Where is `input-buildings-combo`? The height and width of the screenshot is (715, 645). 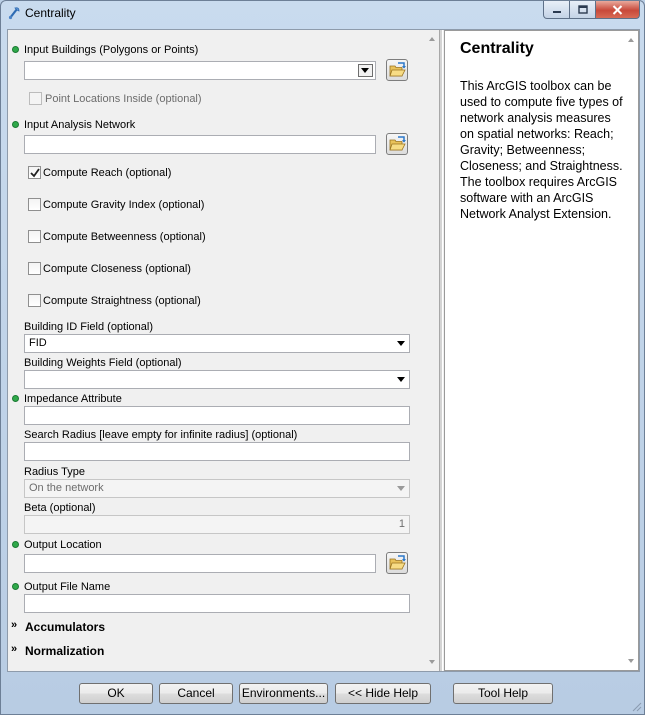 input-buildings-combo is located at coordinates (200, 70).